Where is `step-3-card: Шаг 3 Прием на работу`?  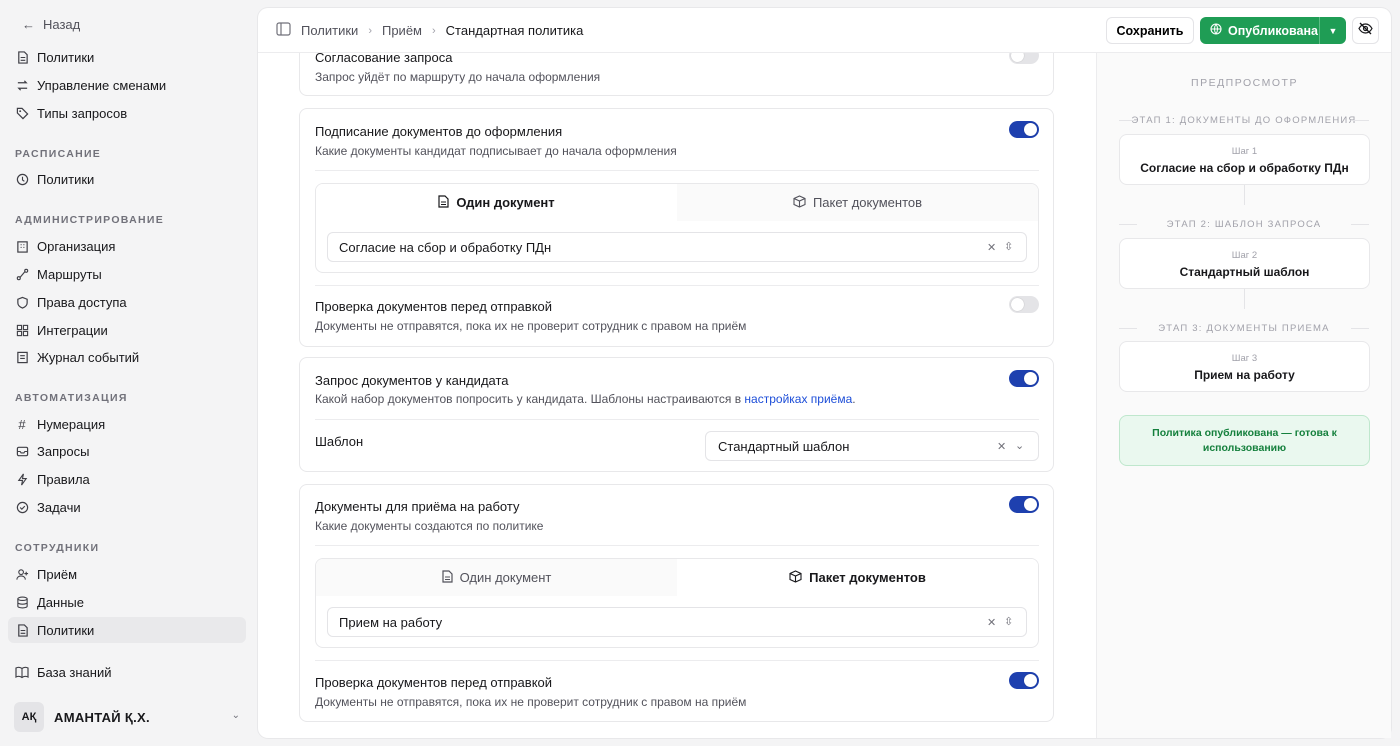 step-3-card: Шаг 3 Прием на работу is located at coordinates (1244, 366).